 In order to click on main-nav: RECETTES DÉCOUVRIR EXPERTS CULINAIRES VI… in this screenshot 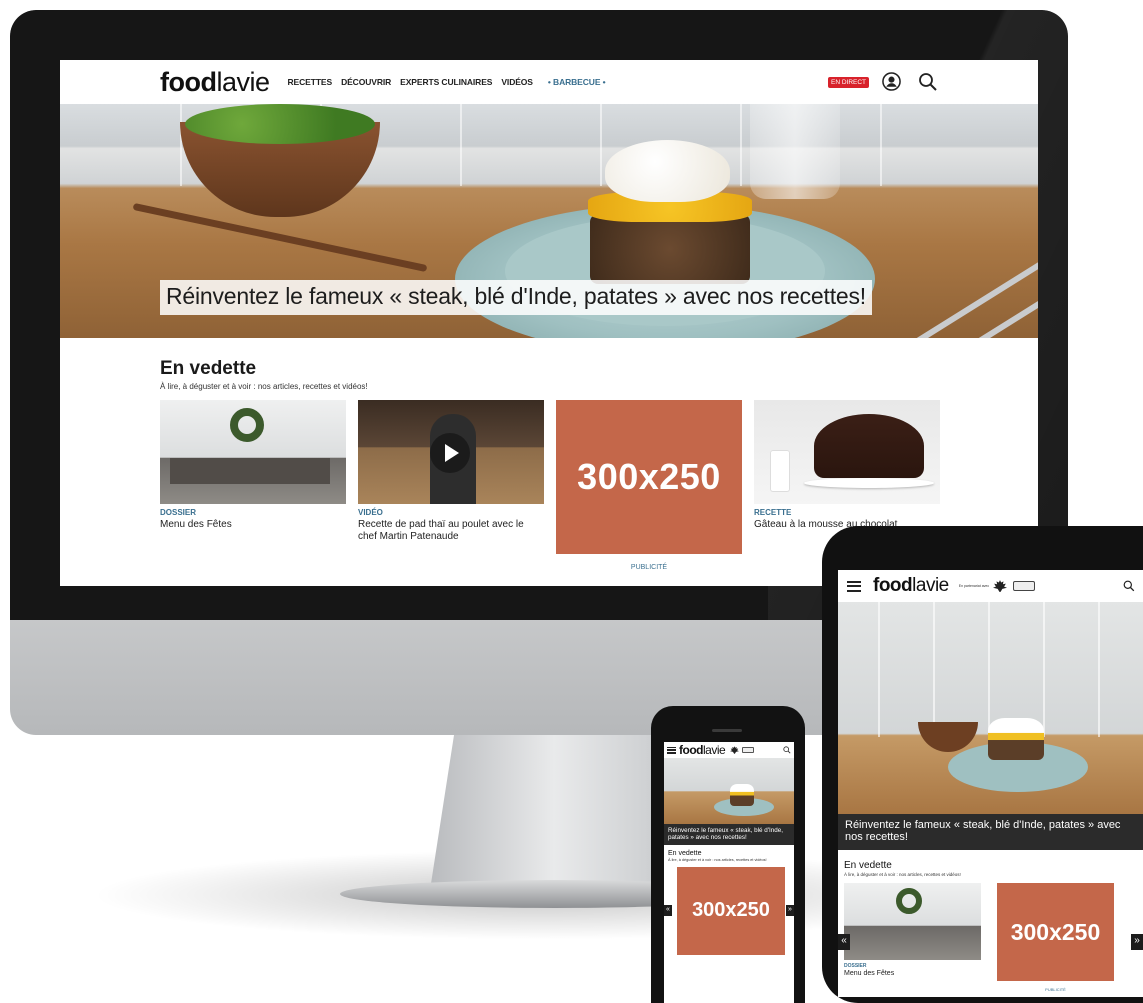, I will do `click(447, 82)`.